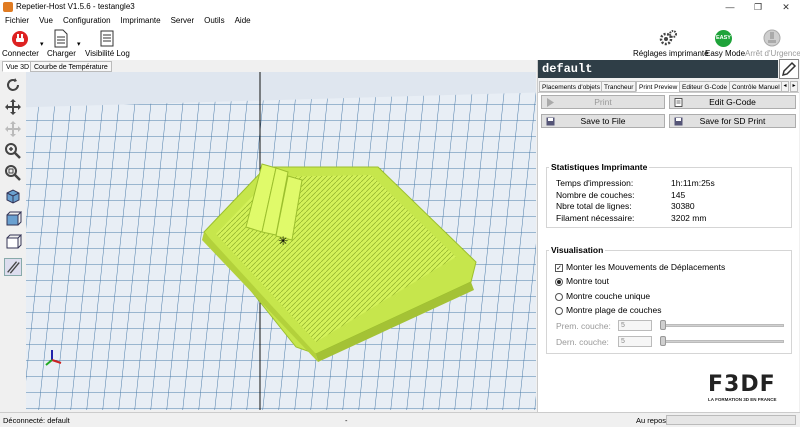 Image resolution: width=800 pixels, height=427 pixels. What do you see at coordinates (599, 167) in the screenshot?
I see `stats-title: Statistiques Imprimante` at bounding box center [599, 167].